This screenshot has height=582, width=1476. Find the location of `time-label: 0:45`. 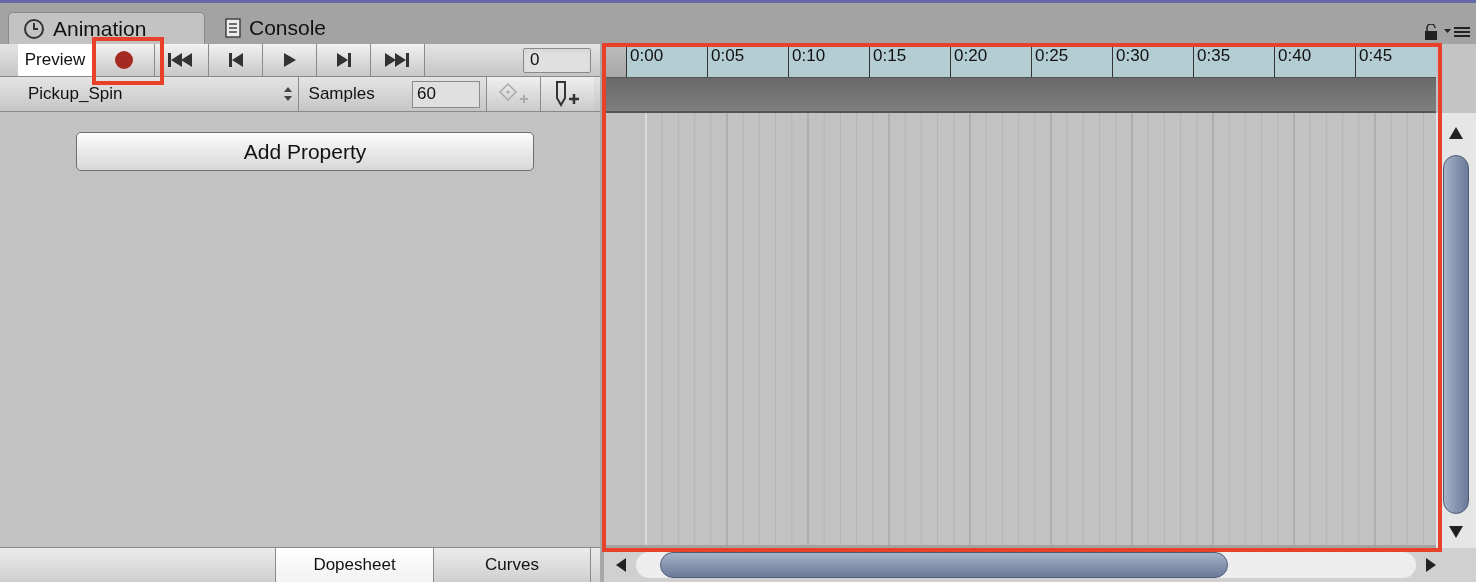

time-label: 0:45 is located at coordinates (1376, 55).